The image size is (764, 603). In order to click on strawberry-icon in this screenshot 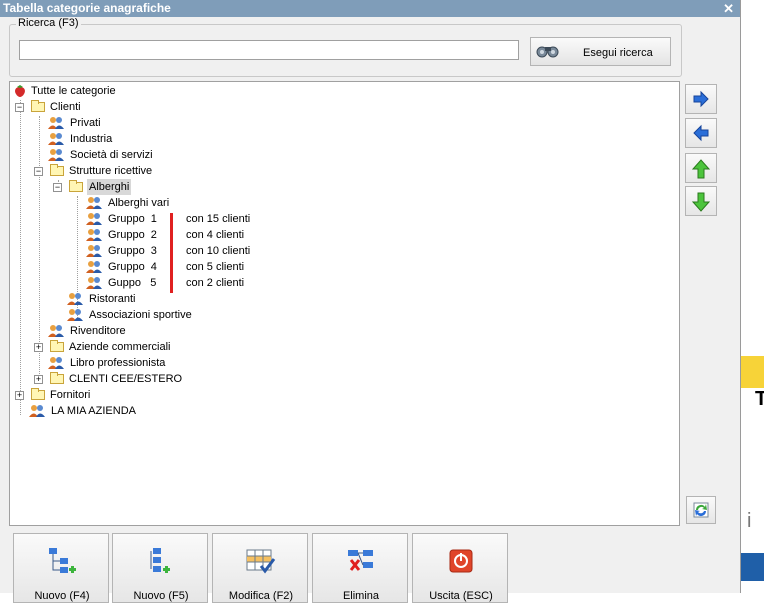, I will do `click(20, 91)`.